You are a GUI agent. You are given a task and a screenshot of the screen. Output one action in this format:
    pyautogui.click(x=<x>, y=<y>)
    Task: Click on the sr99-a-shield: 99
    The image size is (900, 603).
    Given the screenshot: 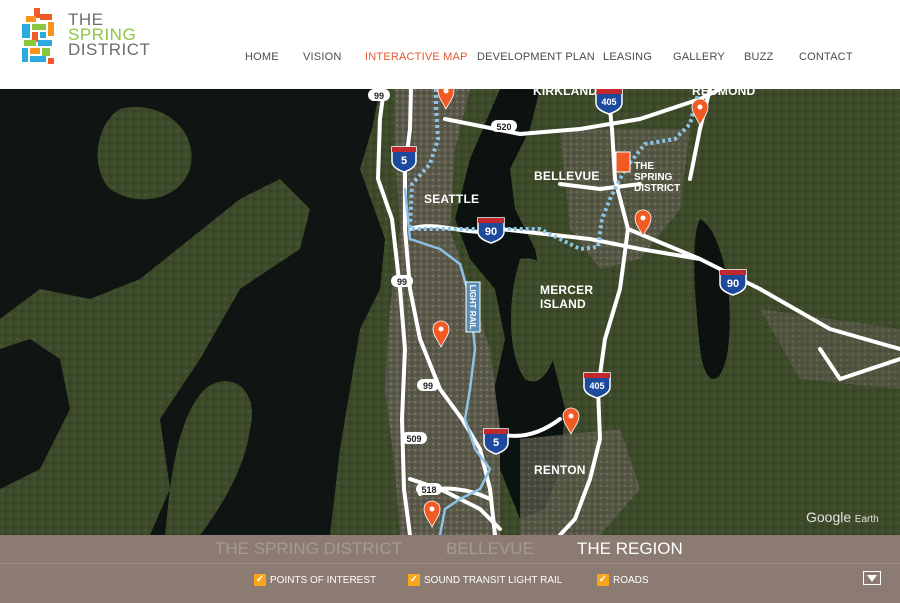 What is the action you would take?
    pyautogui.click(x=379, y=95)
    